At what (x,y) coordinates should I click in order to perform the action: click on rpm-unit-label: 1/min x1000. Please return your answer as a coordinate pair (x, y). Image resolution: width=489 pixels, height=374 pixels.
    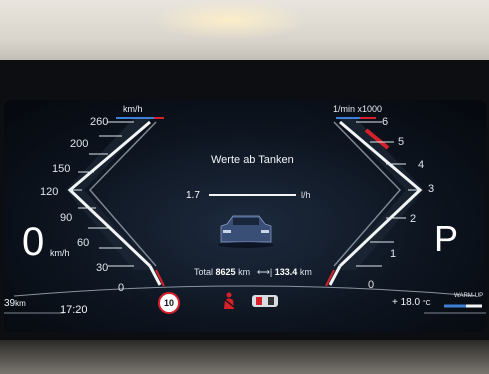
    Looking at the image, I should click on (358, 109).